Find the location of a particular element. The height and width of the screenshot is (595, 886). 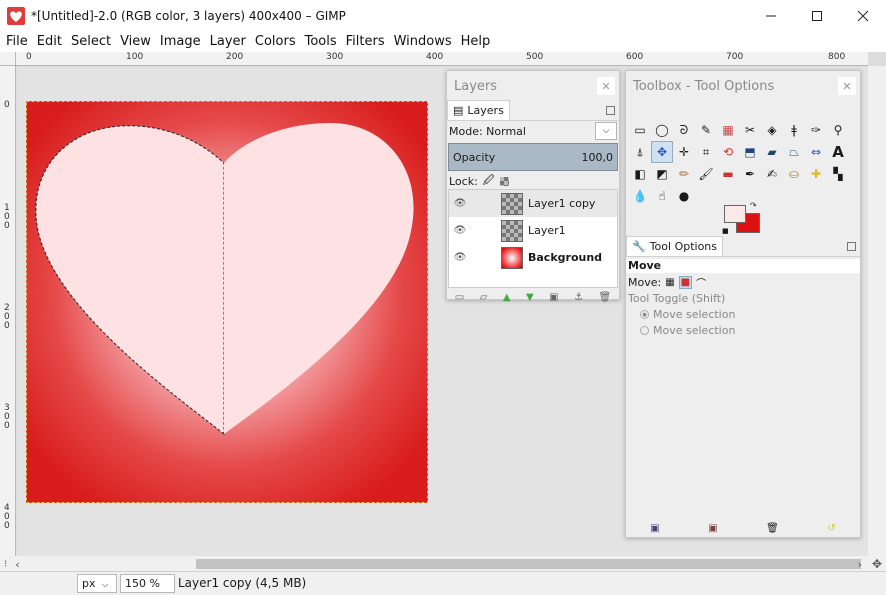

pencil-icon: ✏ is located at coordinates (684, 174).